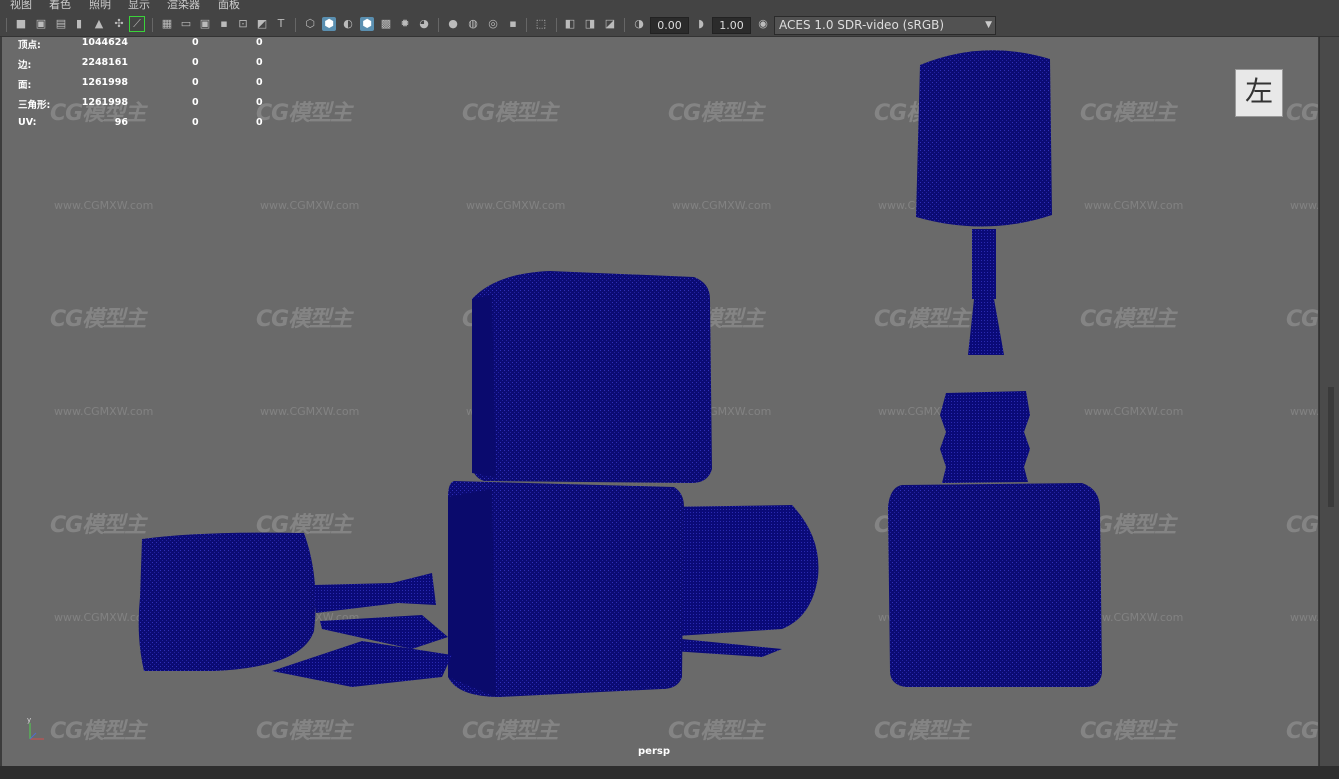  What do you see at coordinates (669, 772) in the screenshot?
I see `time-slider-strip` at bounding box center [669, 772].